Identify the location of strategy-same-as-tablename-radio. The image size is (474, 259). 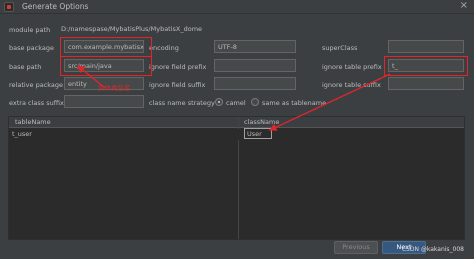
(255, 102).